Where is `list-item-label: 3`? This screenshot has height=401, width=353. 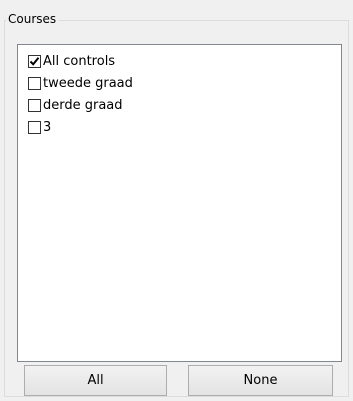 list-item-label: 3 is located at coordinates (47, 127).